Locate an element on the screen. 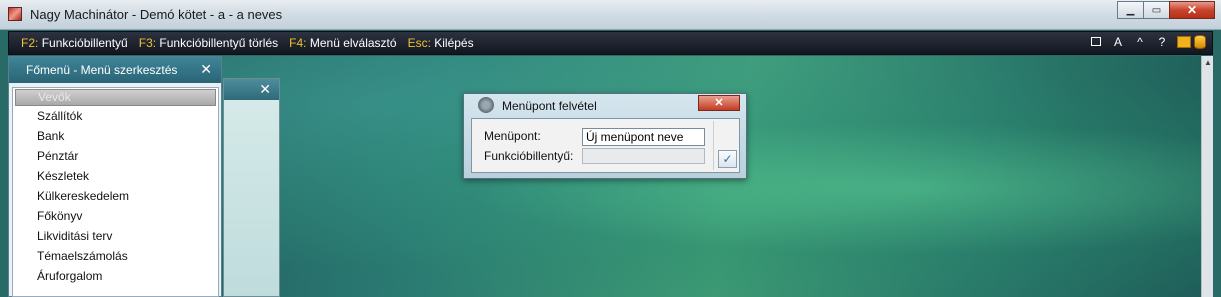 This screenshot has height=297, width=1221. menu-item-temaelszamolas: Témaelszámolás is located at coordinates (115, 256).